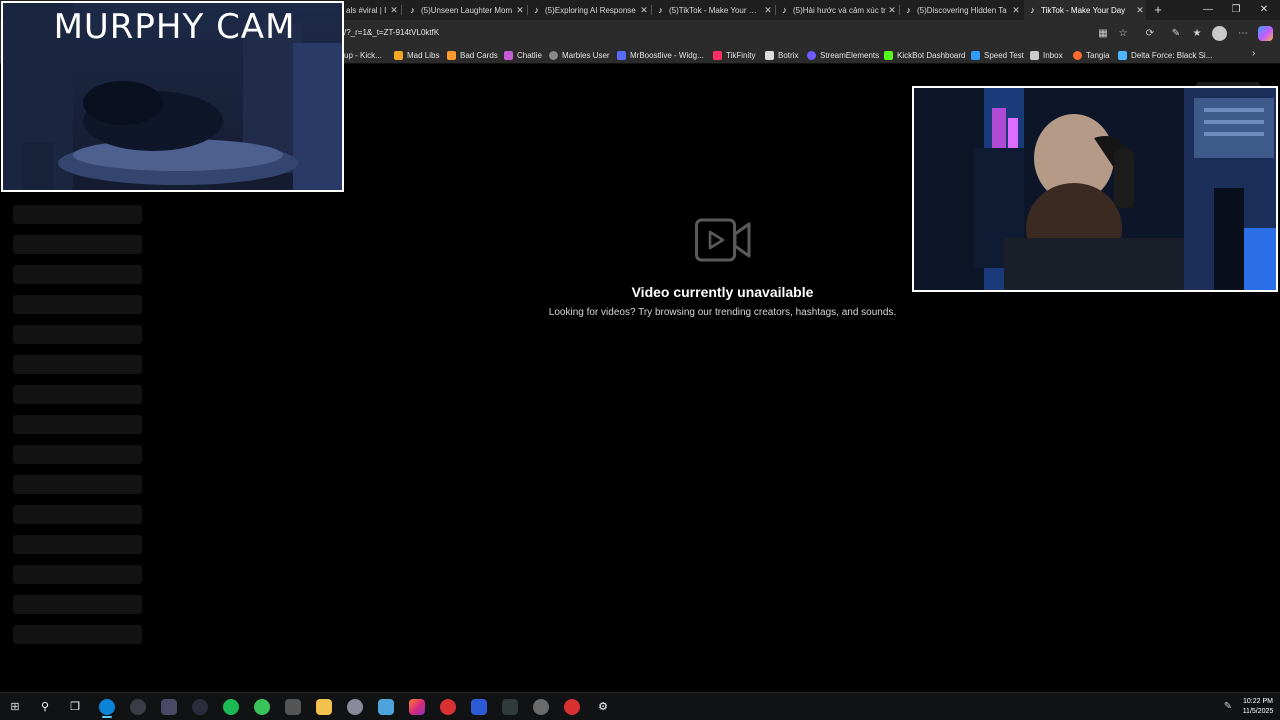 The image size is (1280, 720). What do you see at coordinates (586, 55) in the screenshot?
I see `bookmark-label: Marbles User` at bounding box center [586, 55].